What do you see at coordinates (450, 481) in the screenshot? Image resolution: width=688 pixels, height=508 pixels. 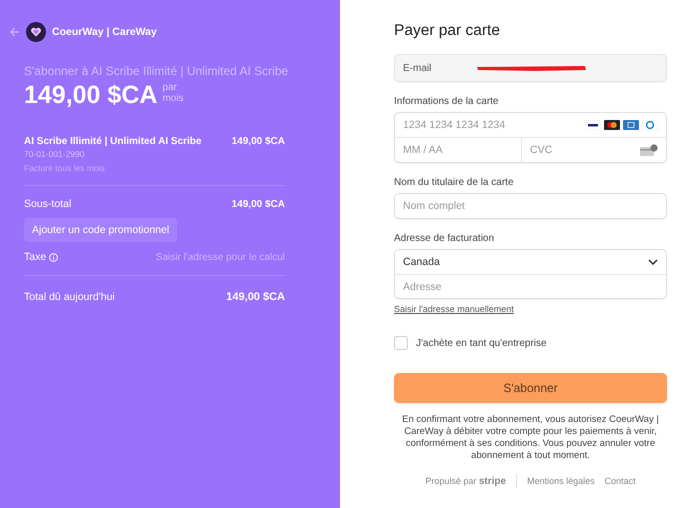 I see `powered-by-text: Propulsé par` at bounding box center [450, 481].